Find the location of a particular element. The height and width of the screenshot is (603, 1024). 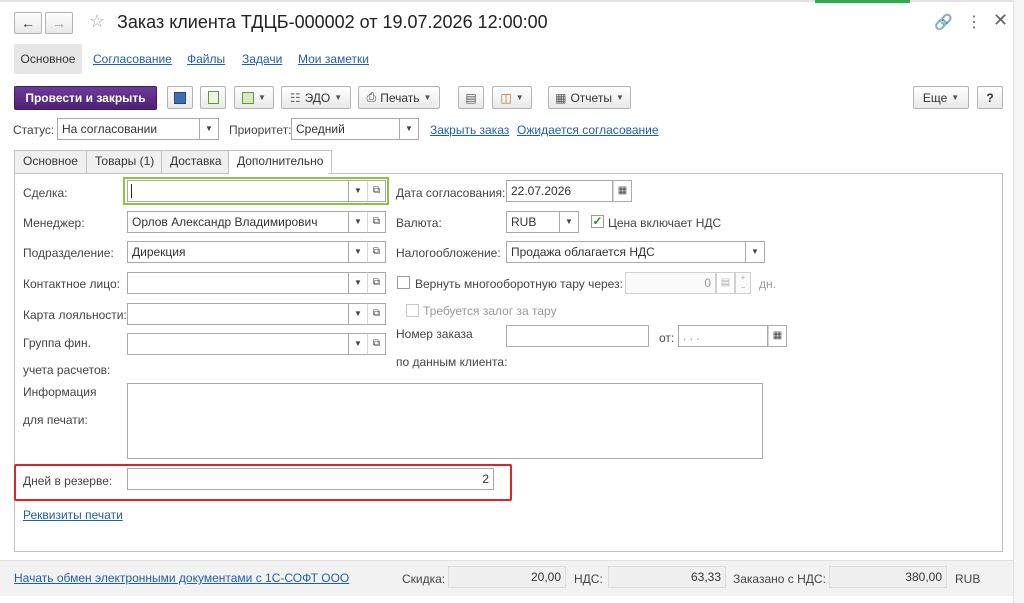

forward-button: → is located at coordinates (59, 23).